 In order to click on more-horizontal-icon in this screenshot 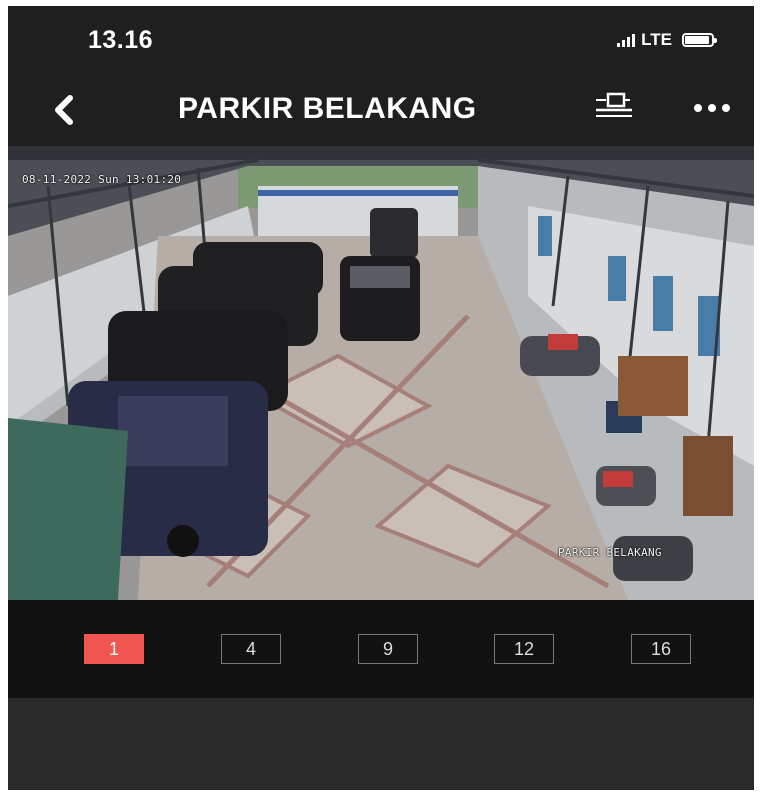, I will do `click(712, 108)`.